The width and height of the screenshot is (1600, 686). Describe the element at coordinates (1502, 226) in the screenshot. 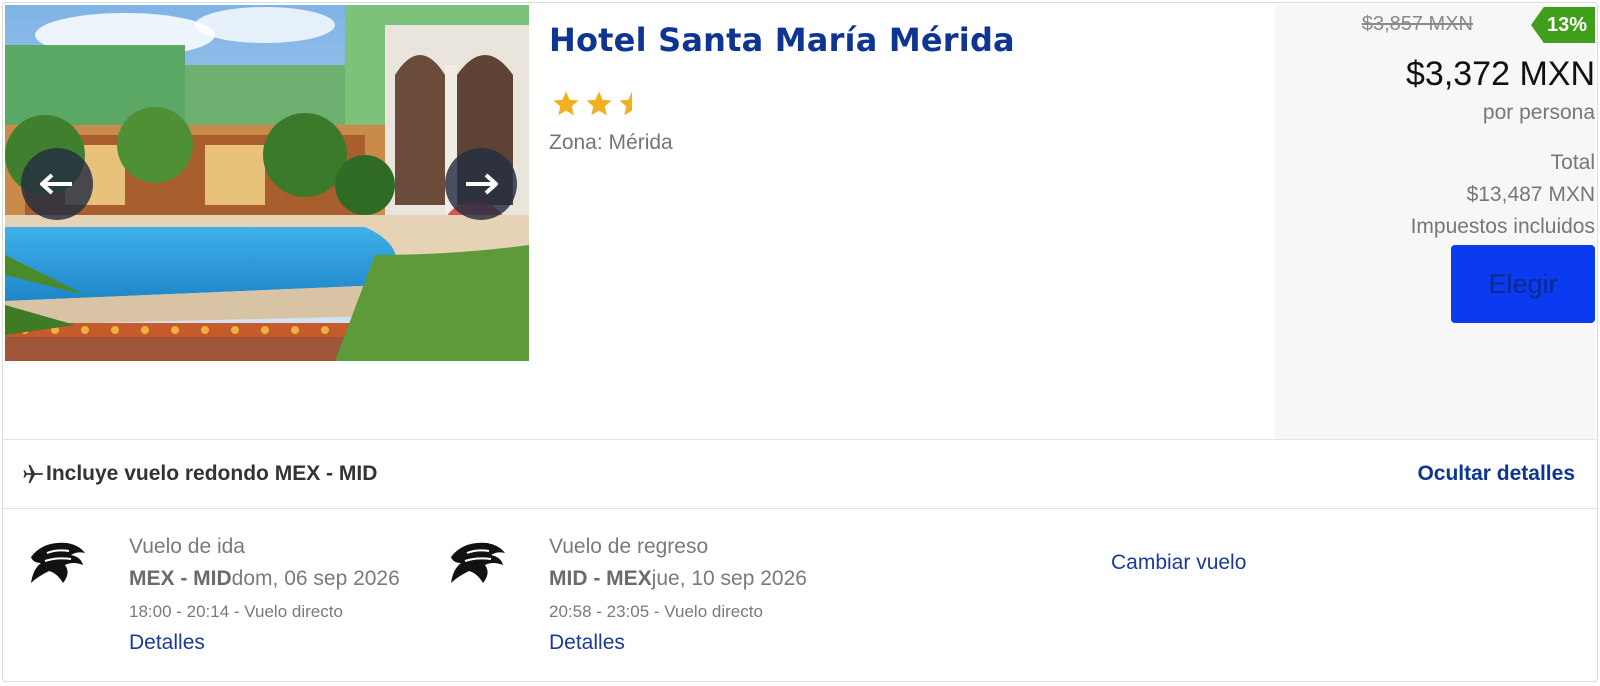

I see `taxes-note: Impuestos incluidos` at that location.